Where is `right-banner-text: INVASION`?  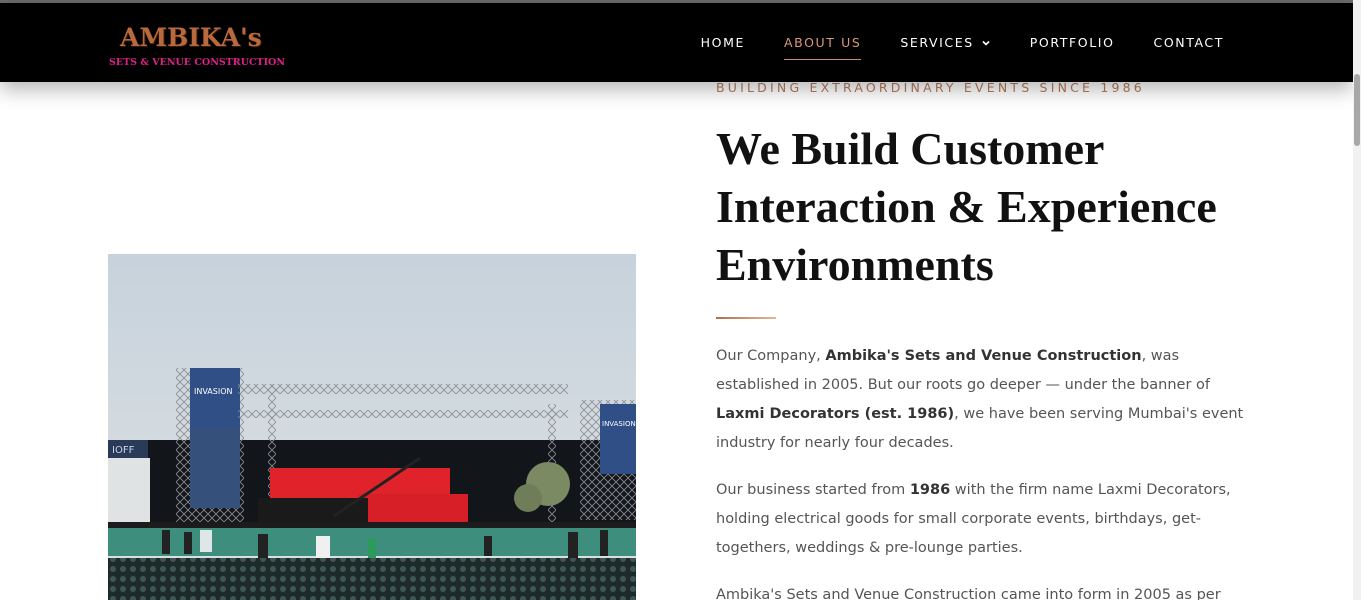 right-banner-text: INVASION is located at coordinates (619, 424).